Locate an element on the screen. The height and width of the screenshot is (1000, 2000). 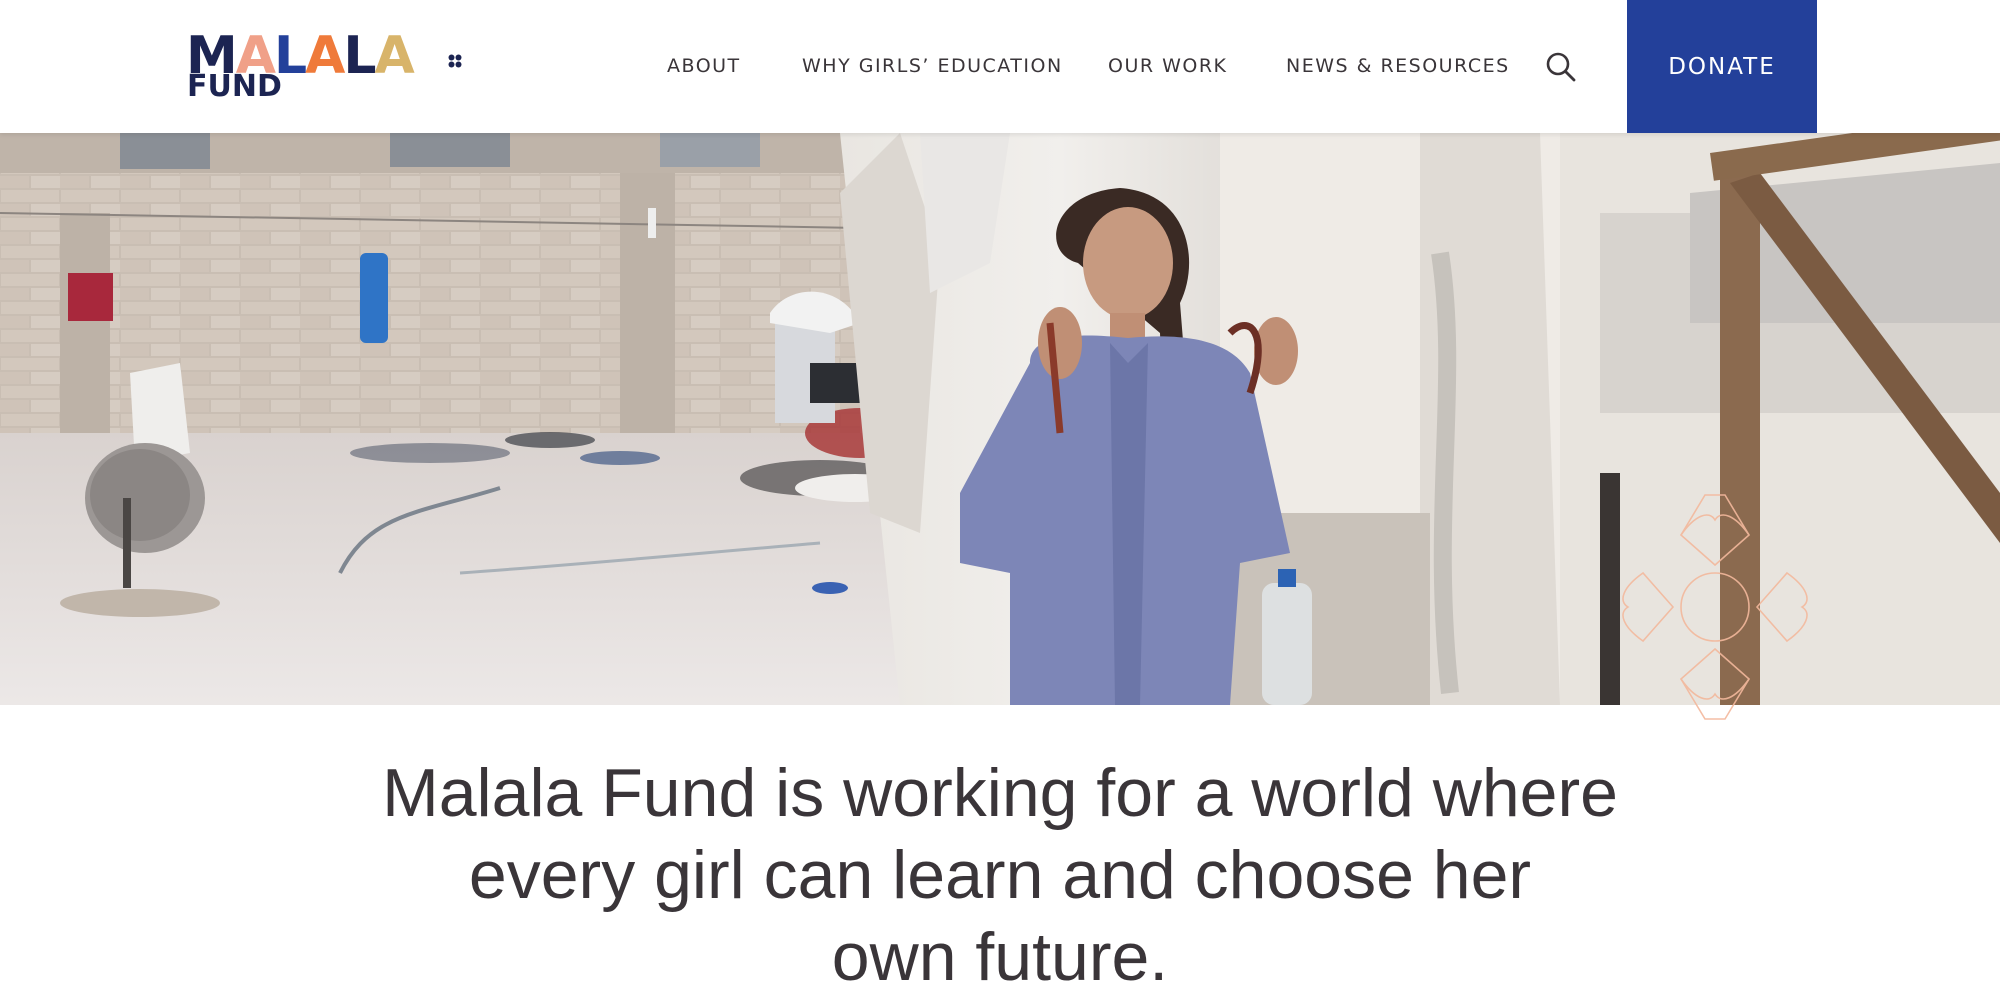
mission-line: every girl can learn and choose her is located at coordinates (1000, 875).